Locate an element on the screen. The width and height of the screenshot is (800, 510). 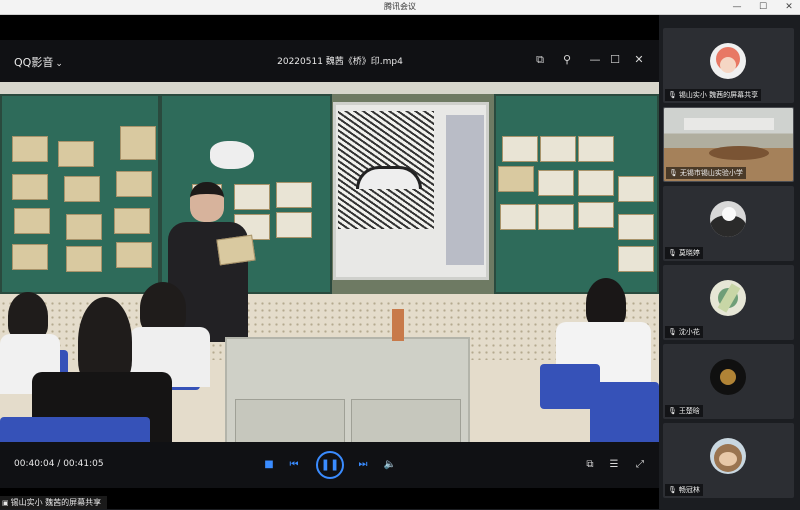
maximize-icon: ☐ is located at coordinates (615, 60).